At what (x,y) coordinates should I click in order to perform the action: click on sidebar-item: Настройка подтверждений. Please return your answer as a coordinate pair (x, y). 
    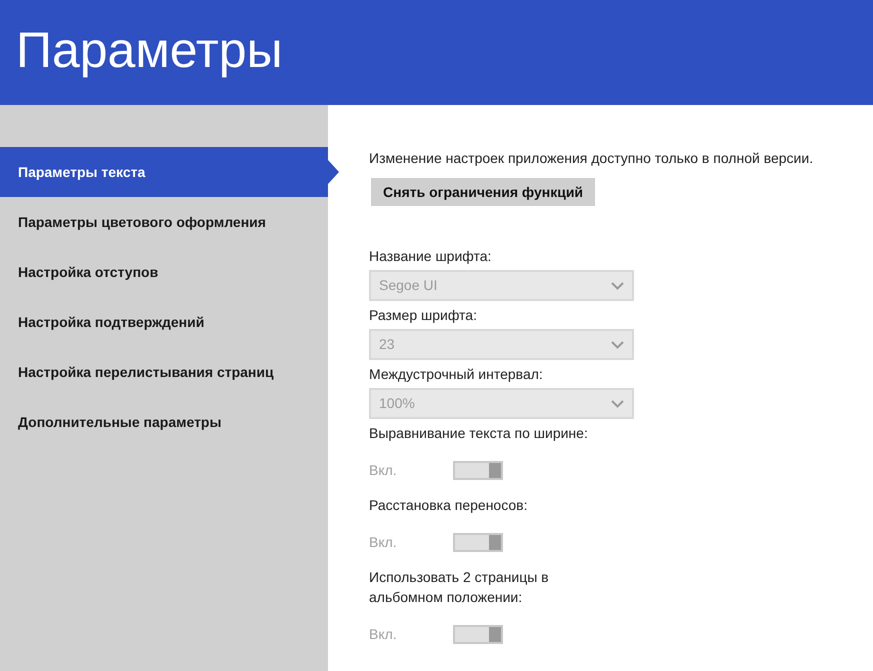
    Looking at the image, I should click on (164, 322).